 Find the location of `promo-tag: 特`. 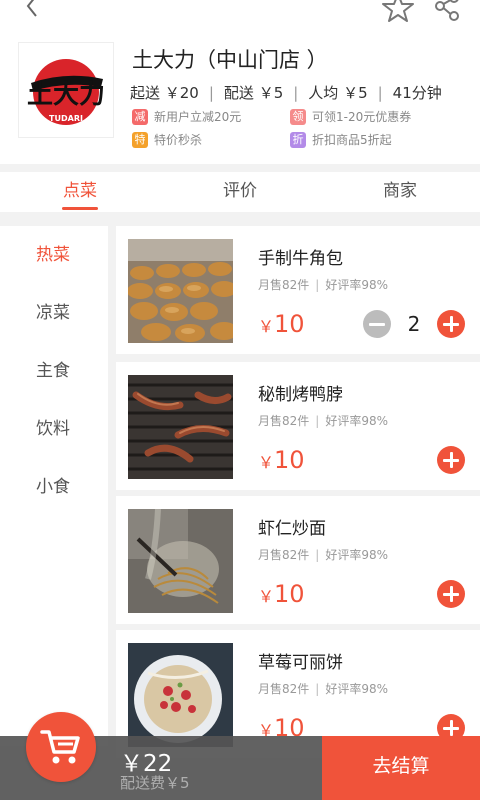

promo-tag: 特 is located at coordinates (140, 139).